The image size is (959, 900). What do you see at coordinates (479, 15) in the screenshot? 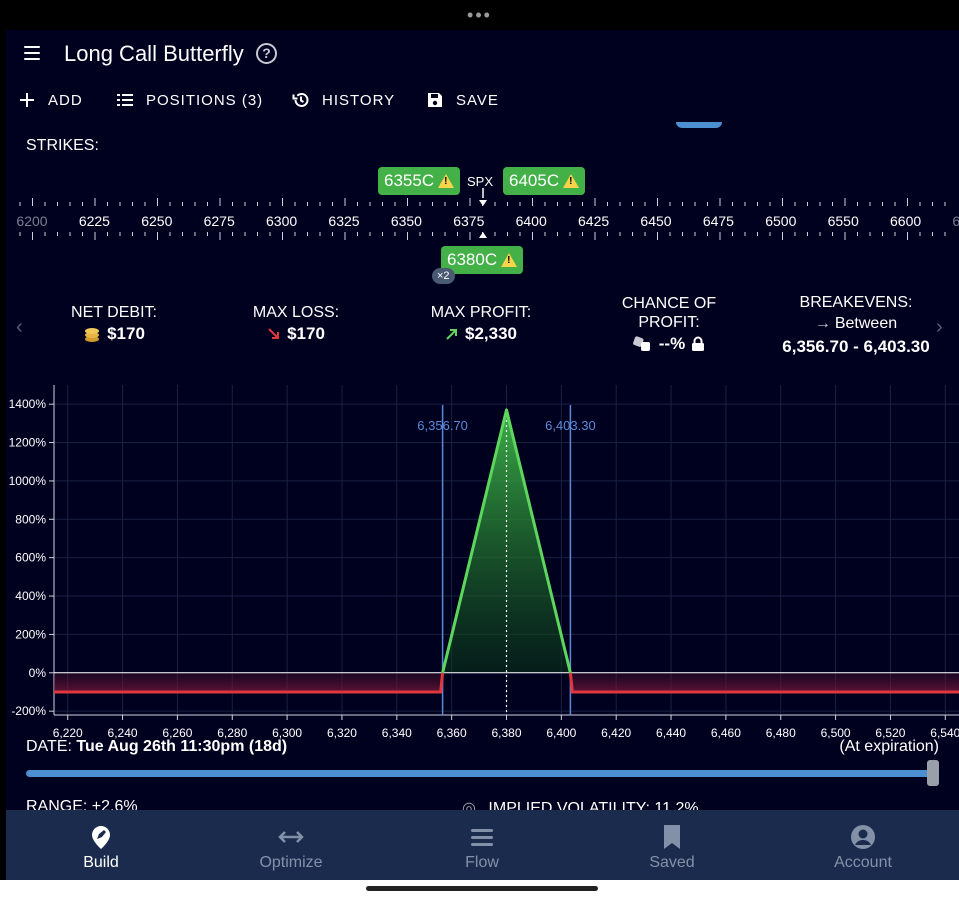
I see `window-more-indicator: •••` at bounding box center [479, 15].